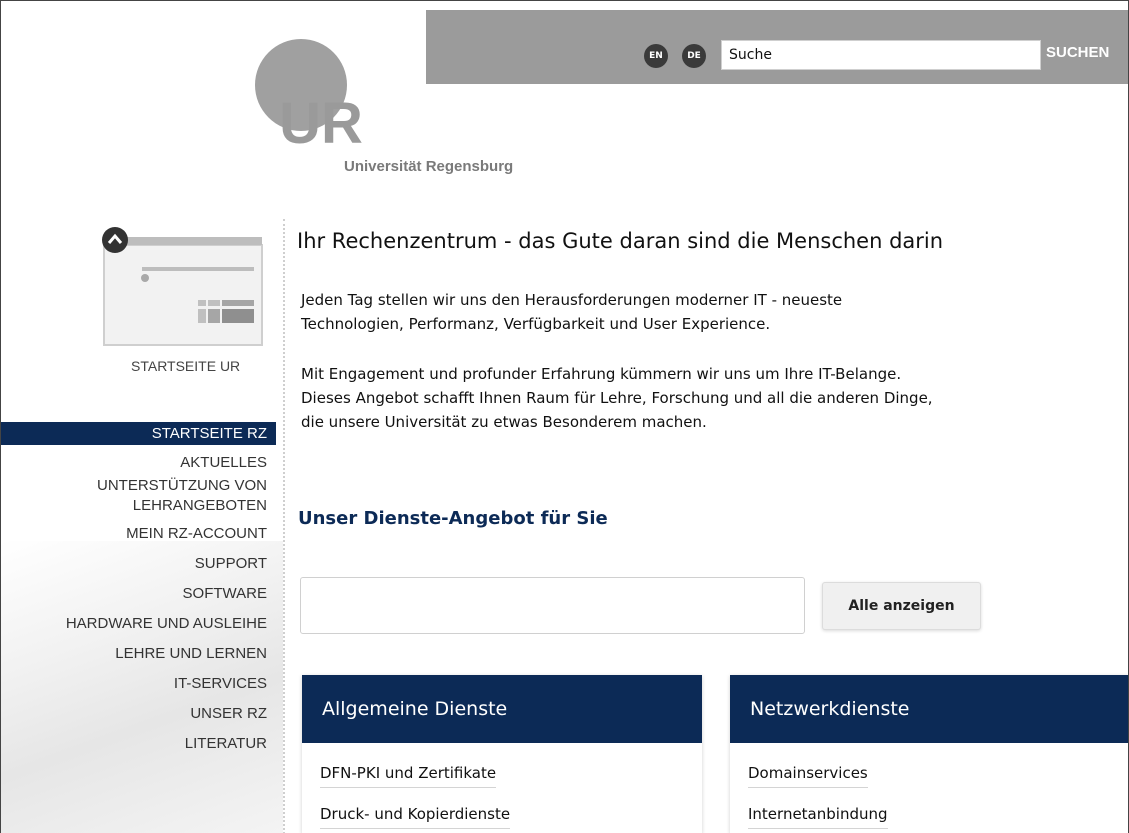  Describe the element at coordinates (138, 534) in the screenshot. I see `sidebar-item-rz-account: MEIN RZ-ACCOUNT` at that location.